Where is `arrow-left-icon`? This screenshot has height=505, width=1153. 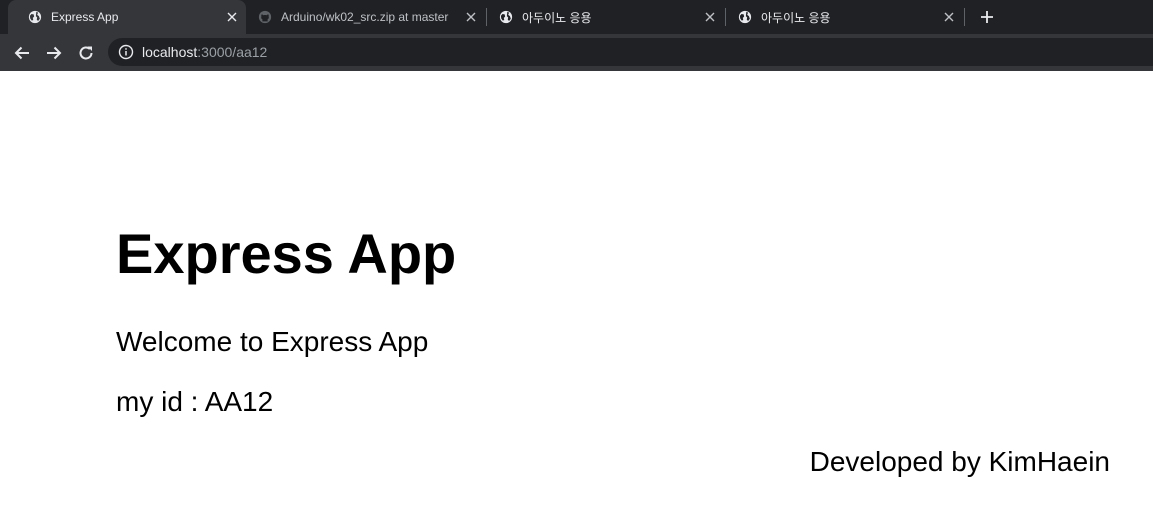 arrow-left-icon is located at coordinates (21, 53).